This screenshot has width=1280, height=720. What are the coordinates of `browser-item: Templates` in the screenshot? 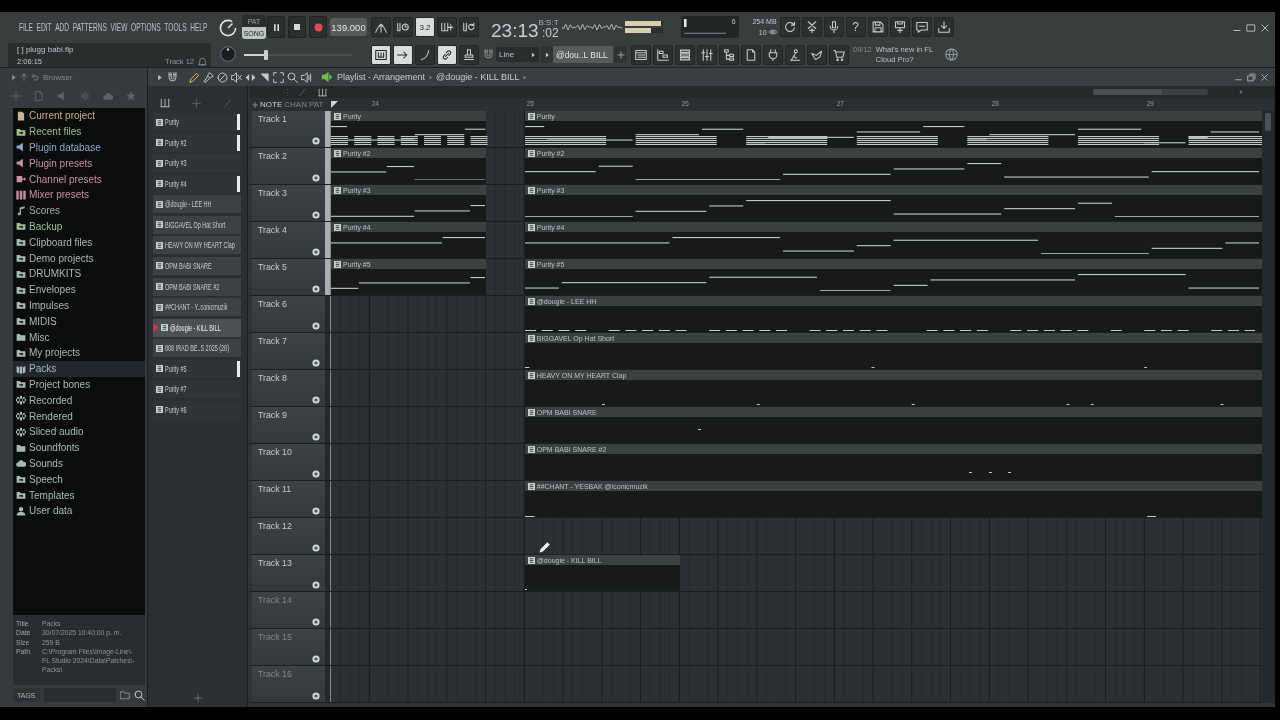 It's located at (79, 495).